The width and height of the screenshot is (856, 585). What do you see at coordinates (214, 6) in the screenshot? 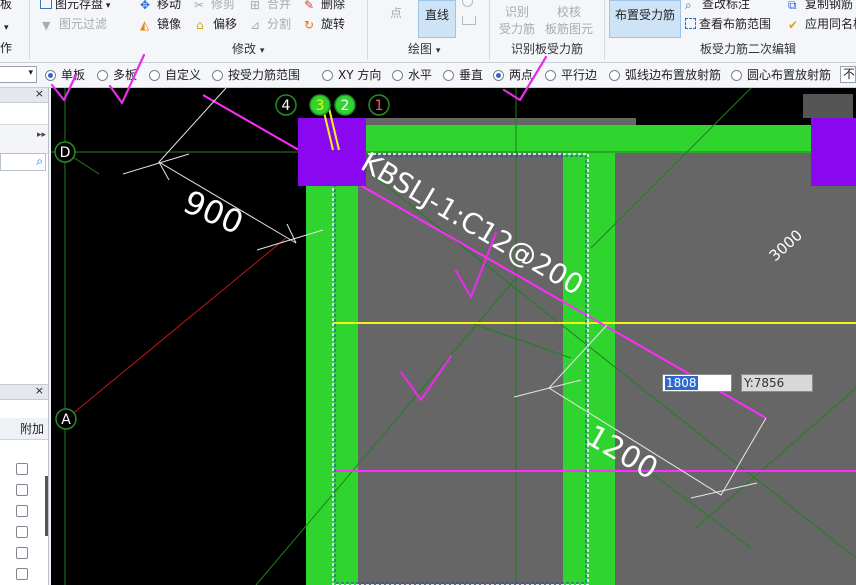
I see `trim-button: ✂ 修剪` at bounding box center [214, 6].